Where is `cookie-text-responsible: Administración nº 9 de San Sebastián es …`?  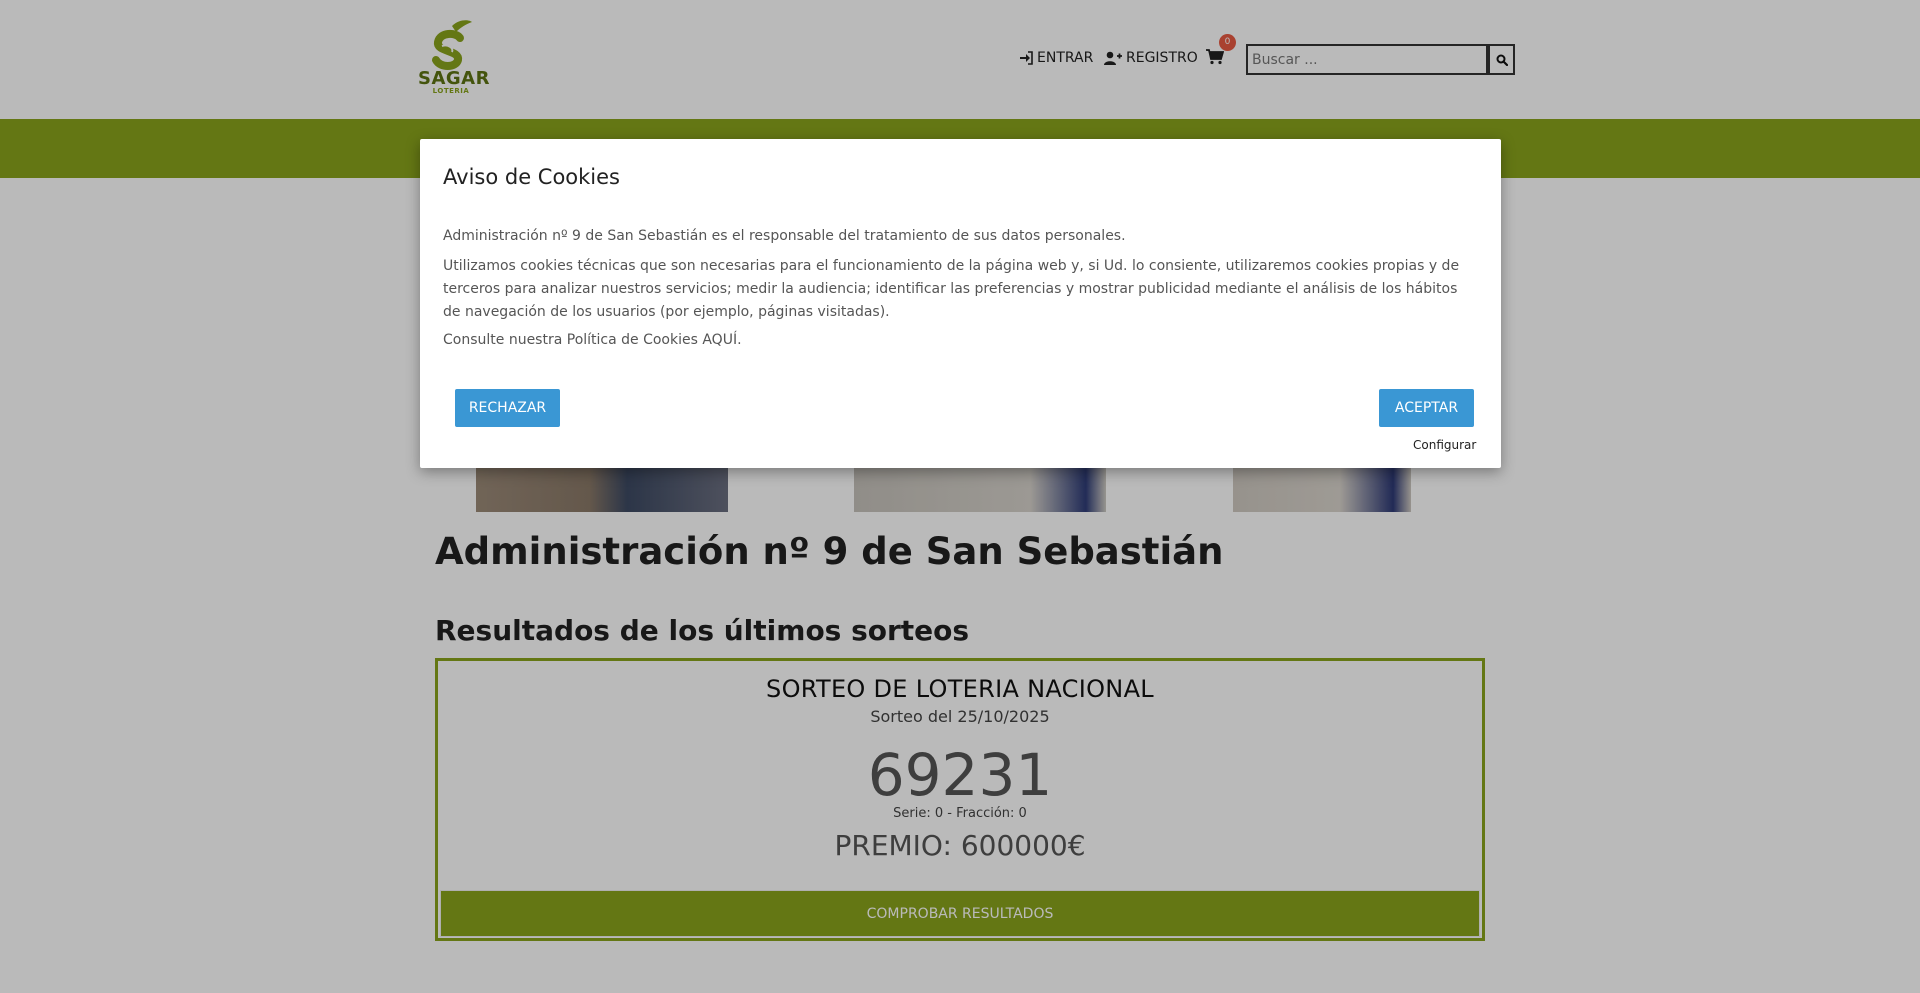 cookie-text-responsible: Administración nº 9 de San Sebastián es … is located at coordinates (784, 236).